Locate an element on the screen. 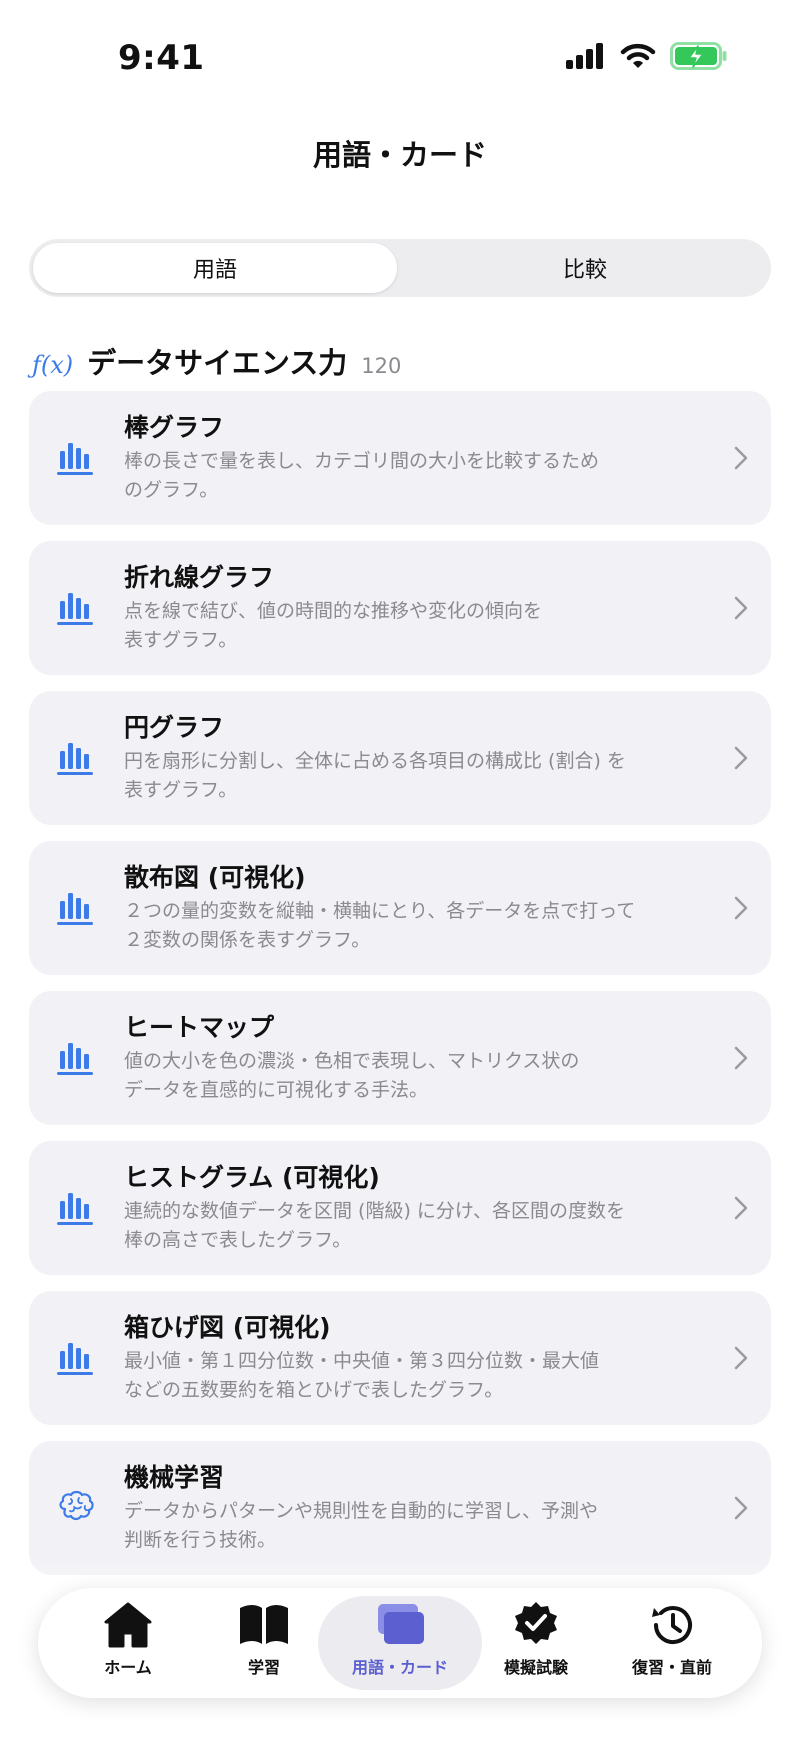 The image size is (800, 1738). history-icon is located at coordinates (672, 1625).